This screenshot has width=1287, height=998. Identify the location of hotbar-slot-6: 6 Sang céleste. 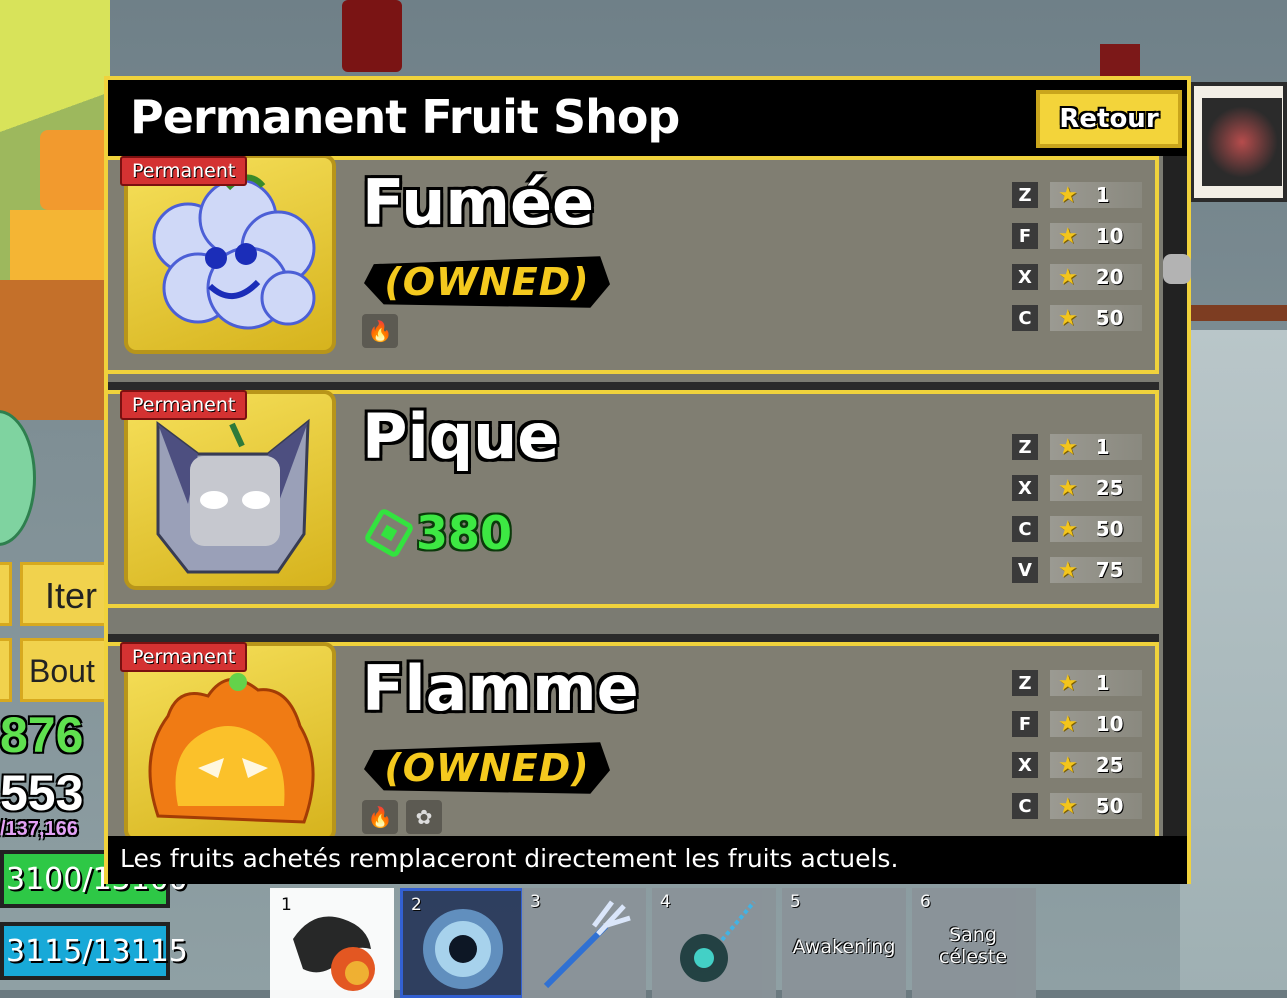
(974, 943).